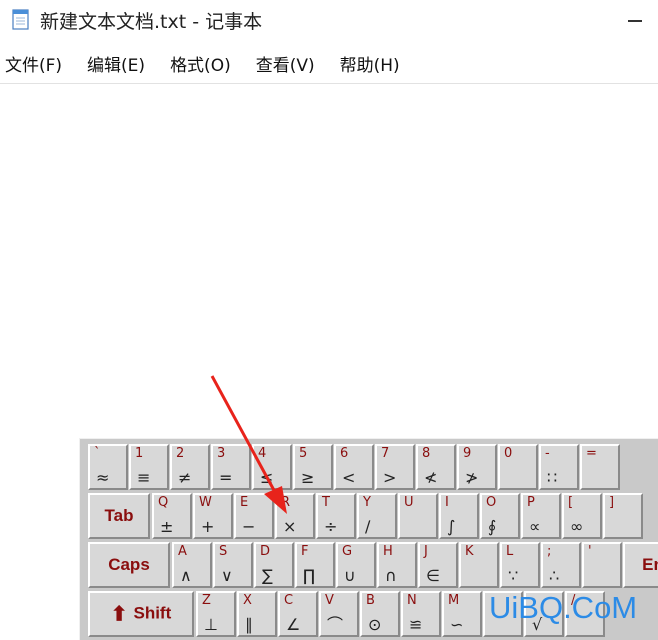 Image resolution: width=658 pixels, height=640 pixels. What do you see at coordinates (231, 467) in the screenshot?
I see `key-row1-3: 3 =` at bounding box center [231, 467].